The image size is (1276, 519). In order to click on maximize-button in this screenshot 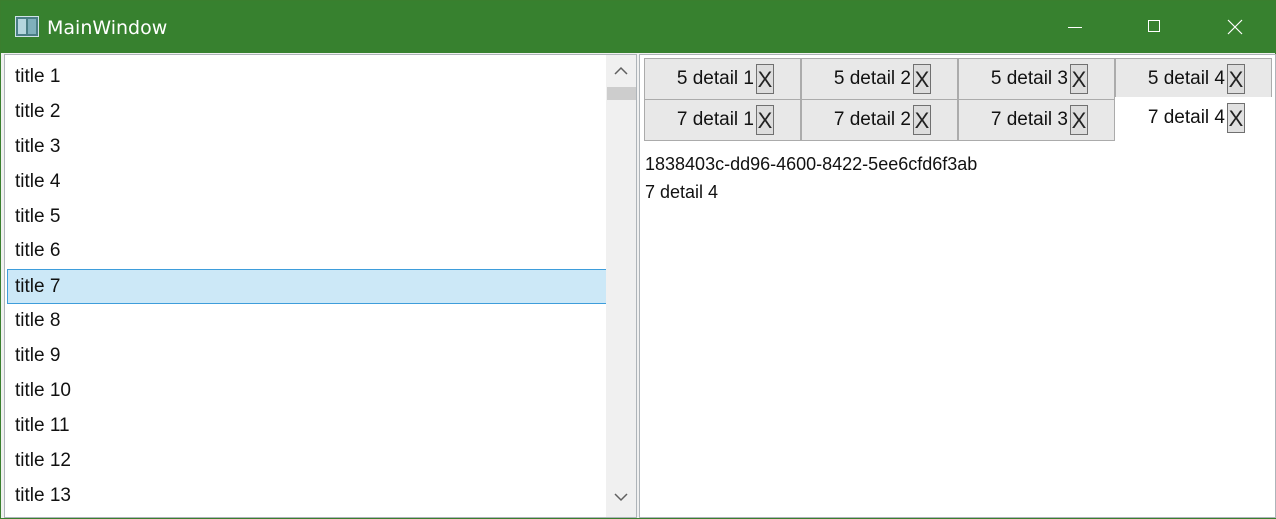, I will do `click(1154, 27)`.